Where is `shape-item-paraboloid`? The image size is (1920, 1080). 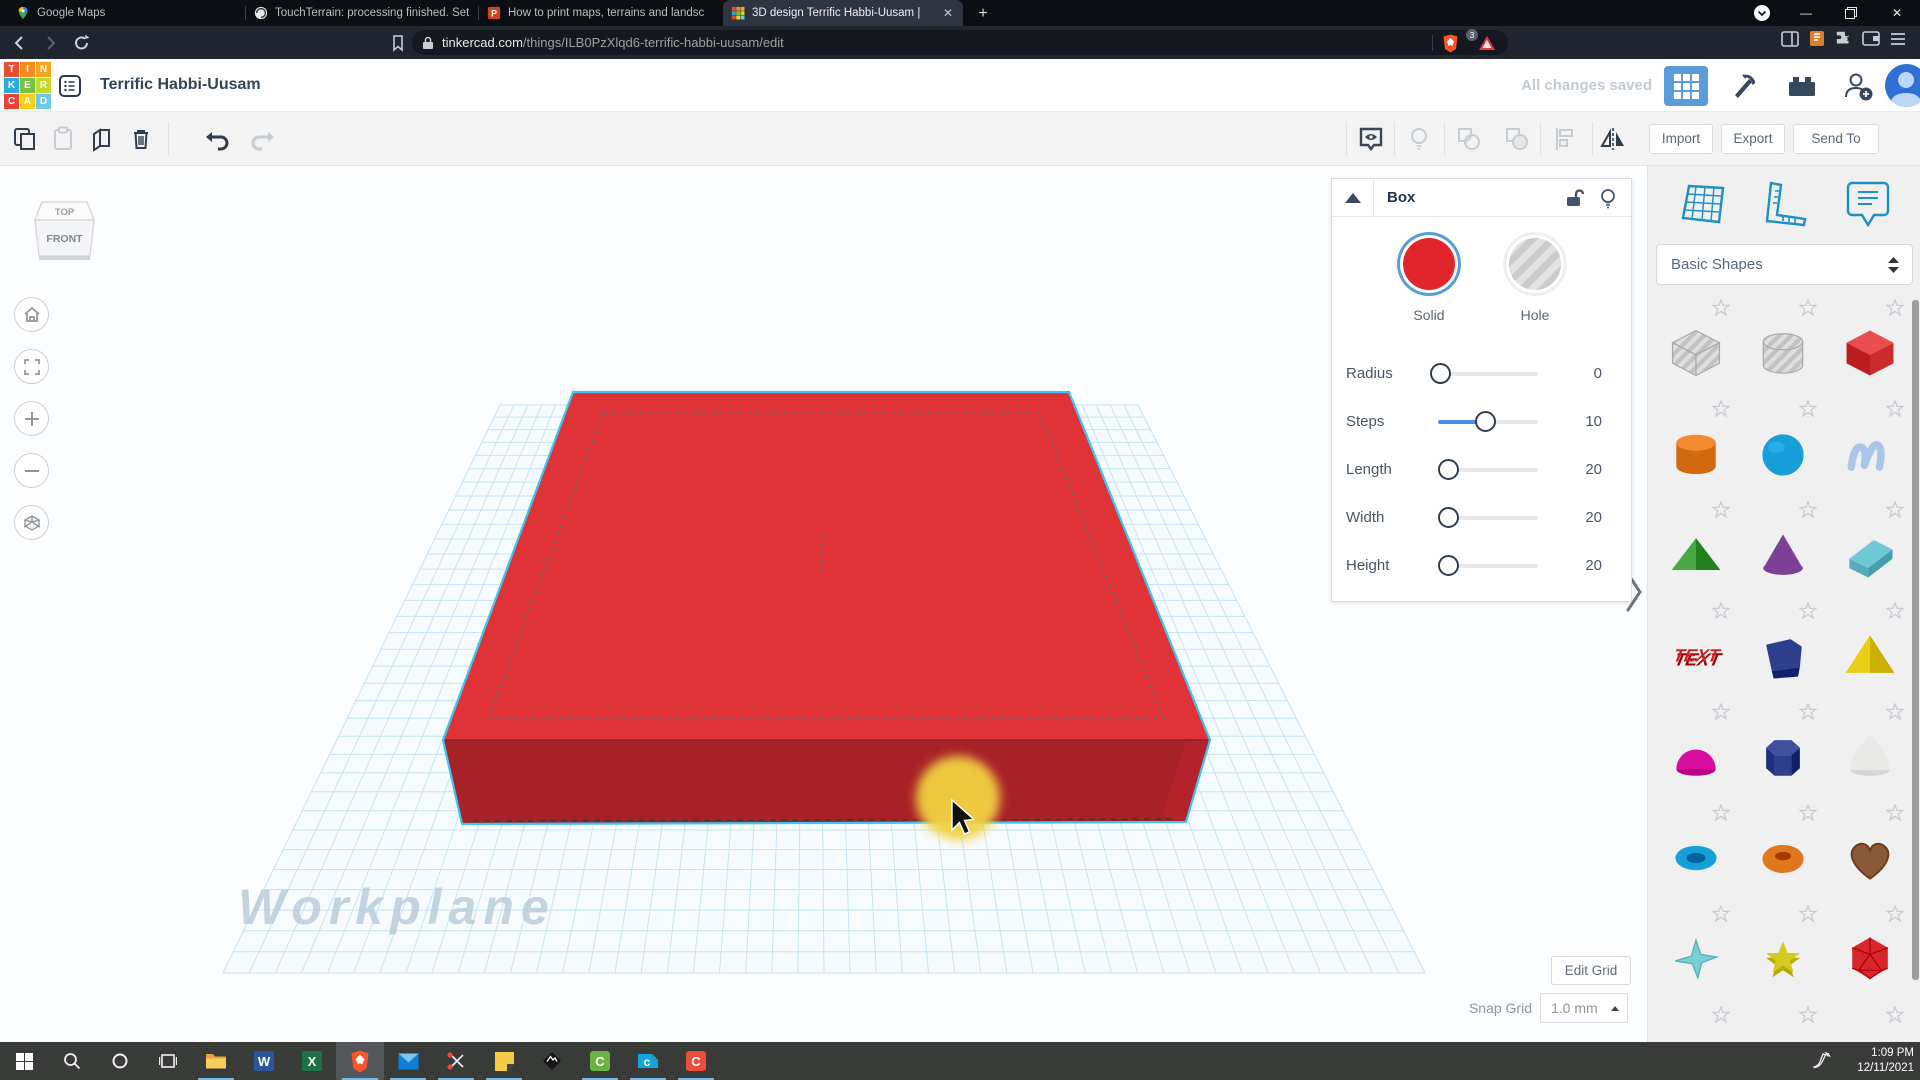 shape-item-paraboloid is located at coordinates (1869, 748).